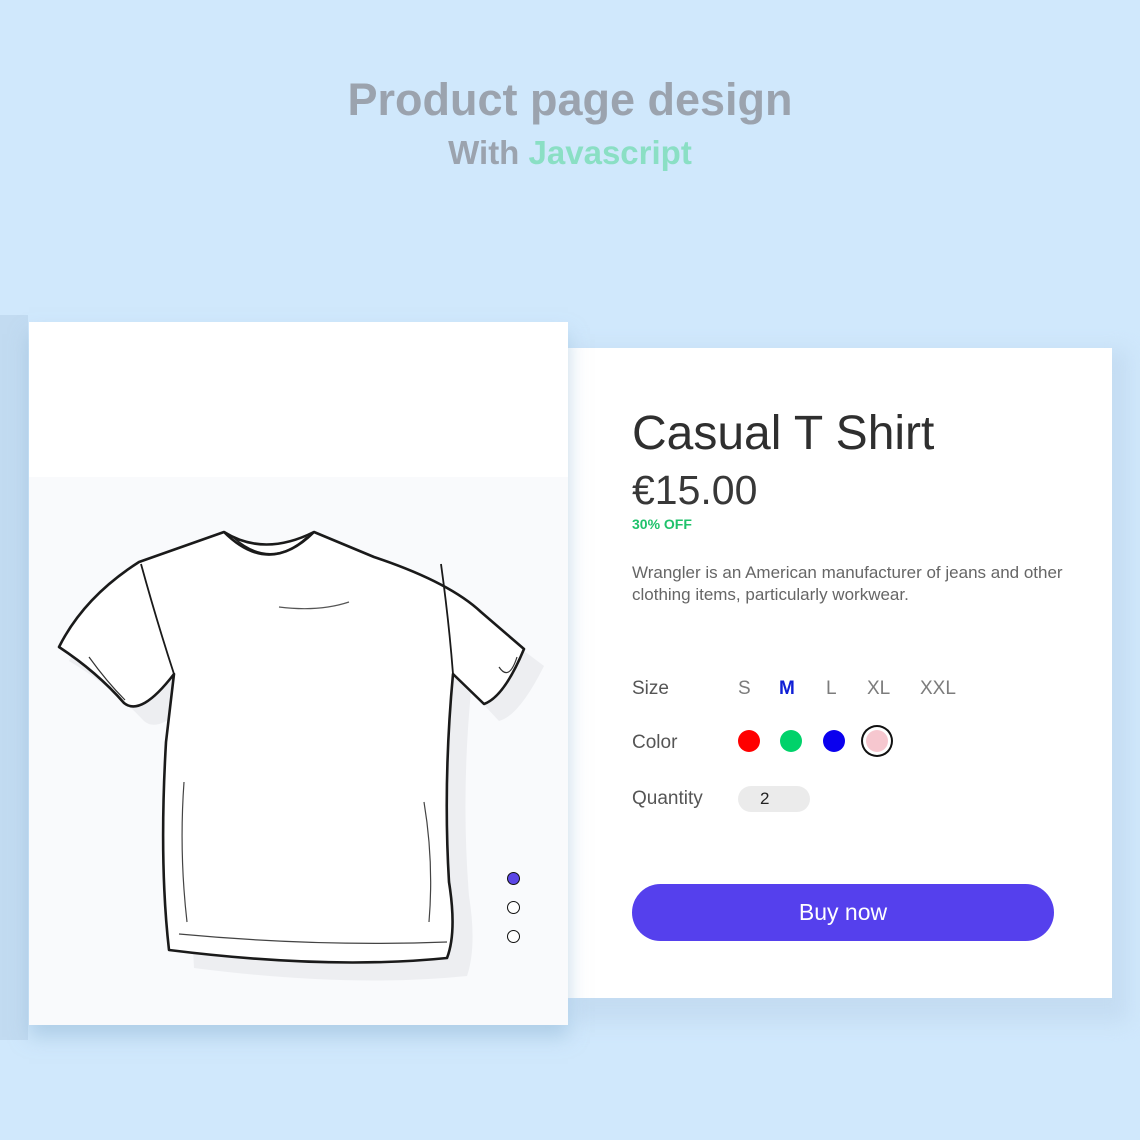 This screenshot has height=1140, width=1140. I want to click on product-name: Casual T Shirt, so click(783, 433).